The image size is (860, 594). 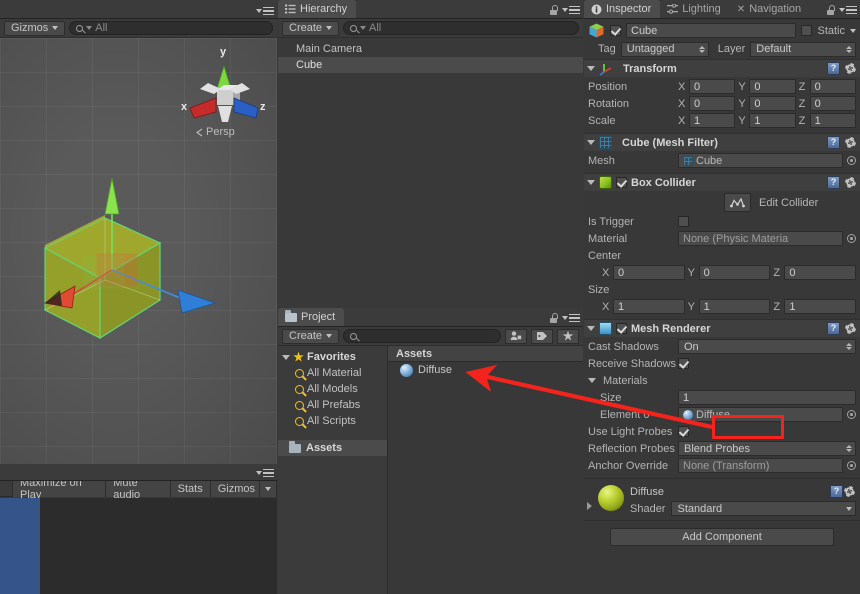 I want to click on hierarchy-tab-options, so click(x=564, y=10).